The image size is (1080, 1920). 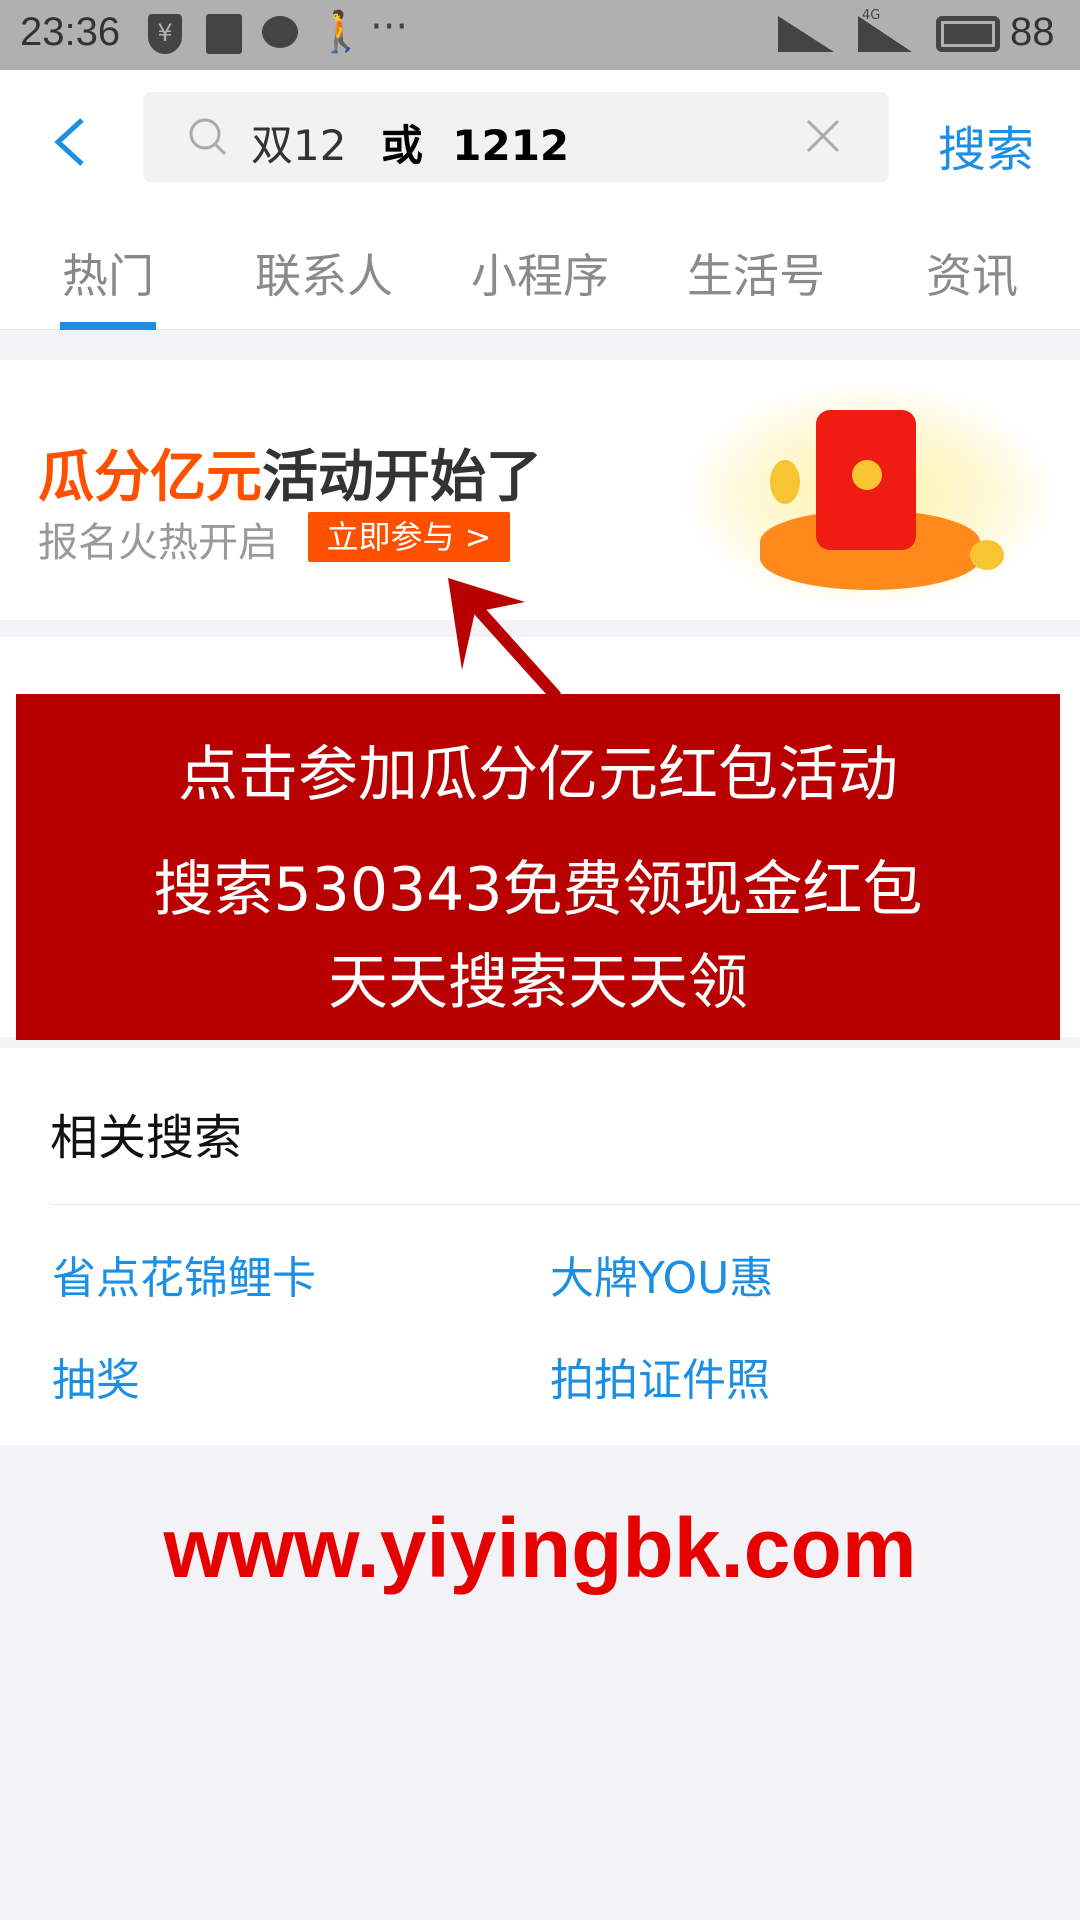 I want to click on active-tab-indicator, so click(x=108, y=326).